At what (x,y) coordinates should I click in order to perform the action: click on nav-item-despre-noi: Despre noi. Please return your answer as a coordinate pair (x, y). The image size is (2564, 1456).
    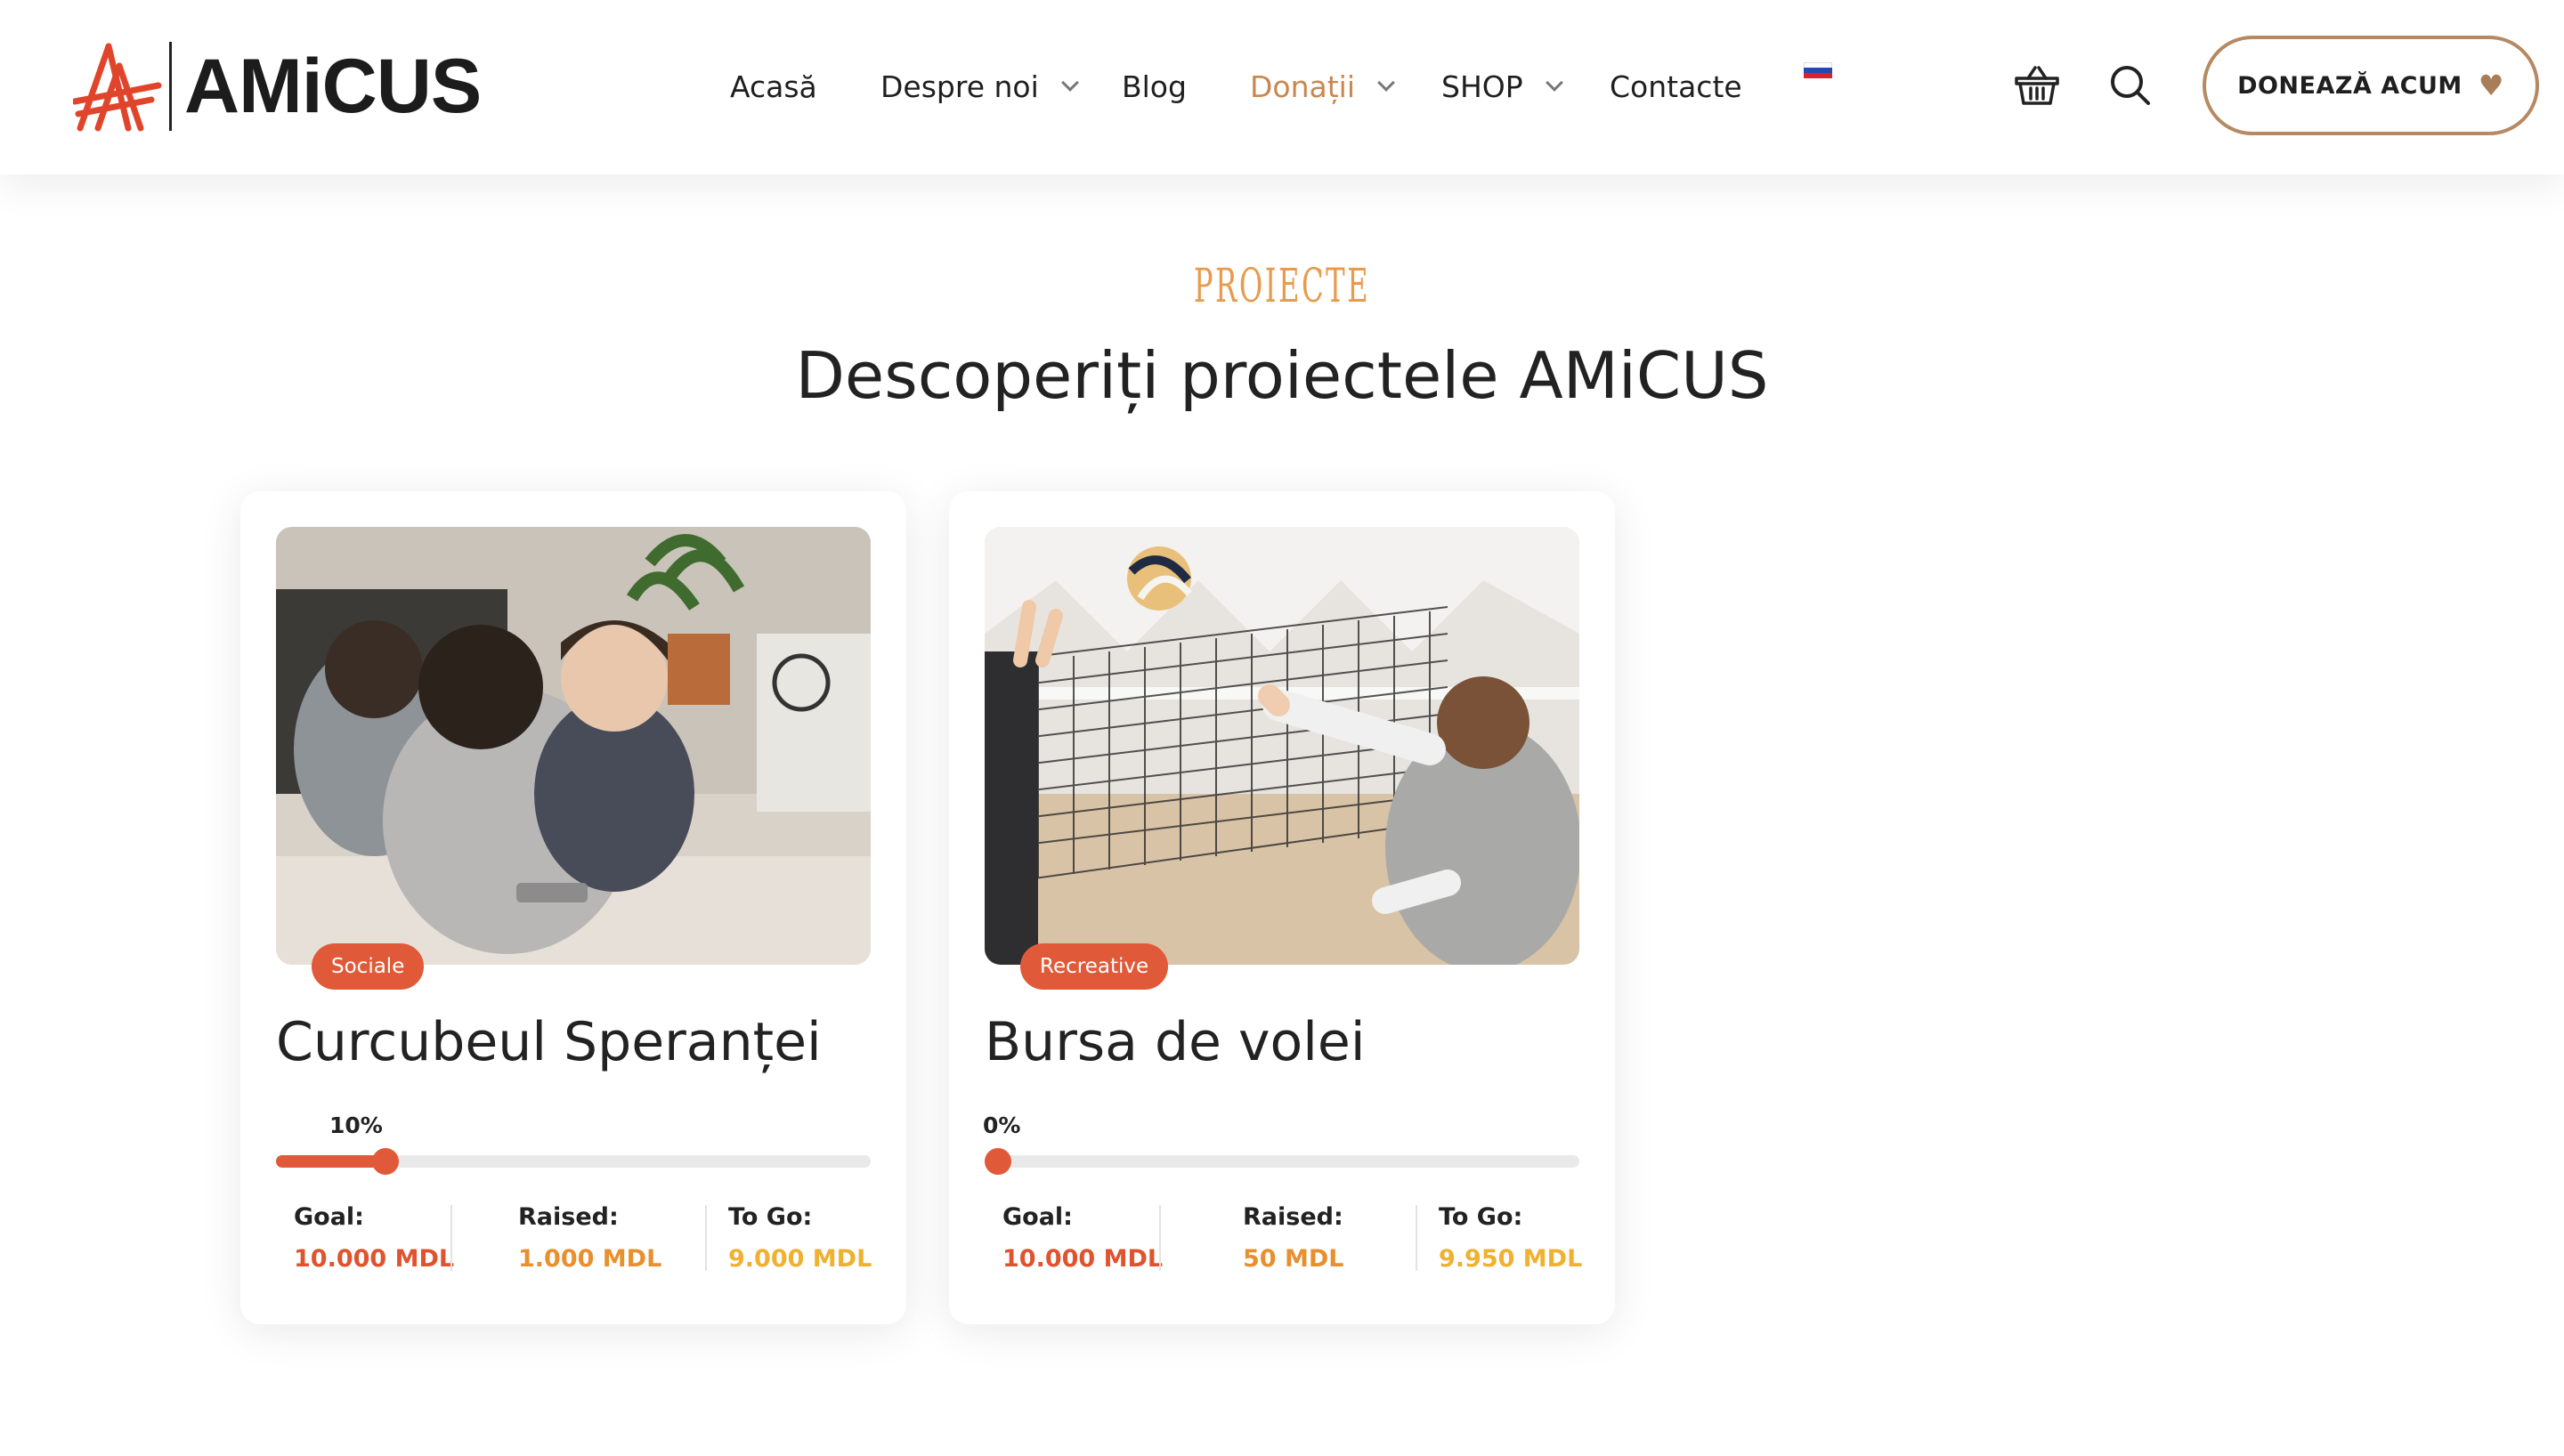
    Looking at the image, I should click on (979, 86).